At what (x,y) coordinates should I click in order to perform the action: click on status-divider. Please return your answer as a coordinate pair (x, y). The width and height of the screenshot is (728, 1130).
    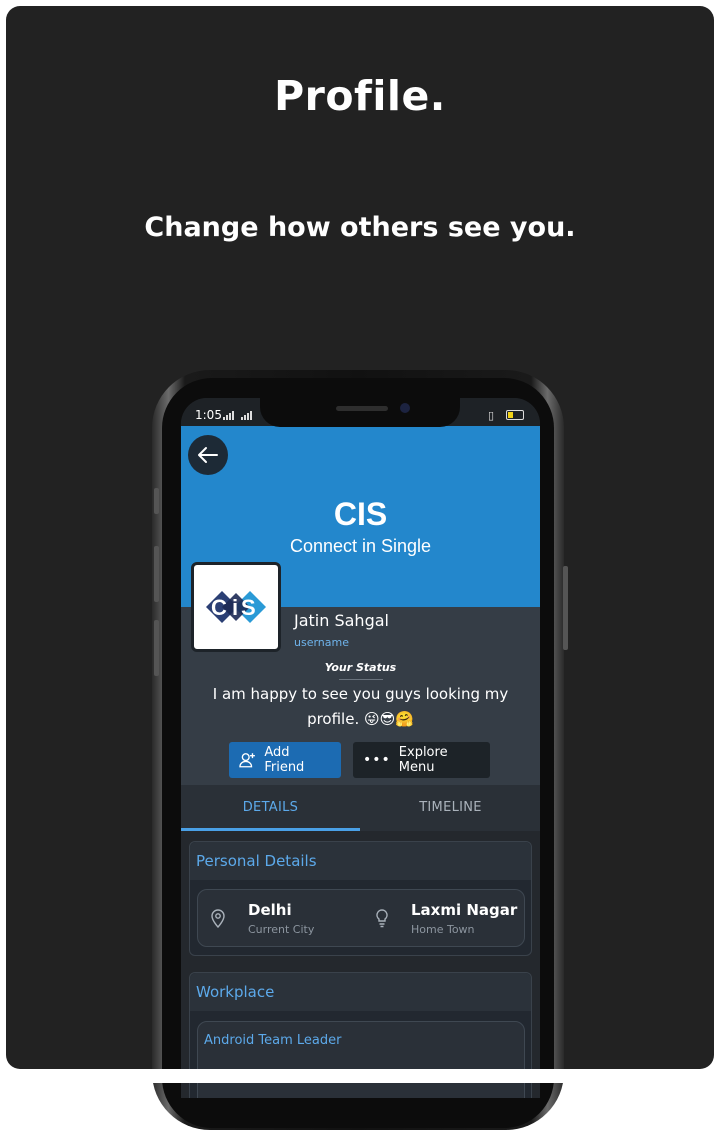
    Looking at the image, I should click on (361, 679).